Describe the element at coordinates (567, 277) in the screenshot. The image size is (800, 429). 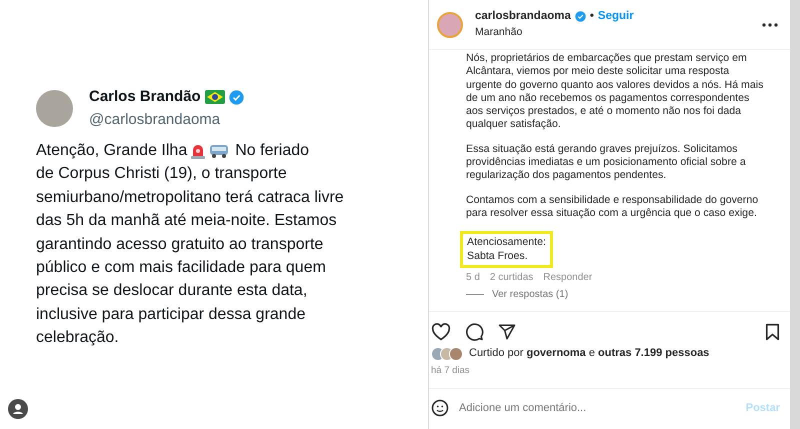
I see `reply-link: Responder` at that location.